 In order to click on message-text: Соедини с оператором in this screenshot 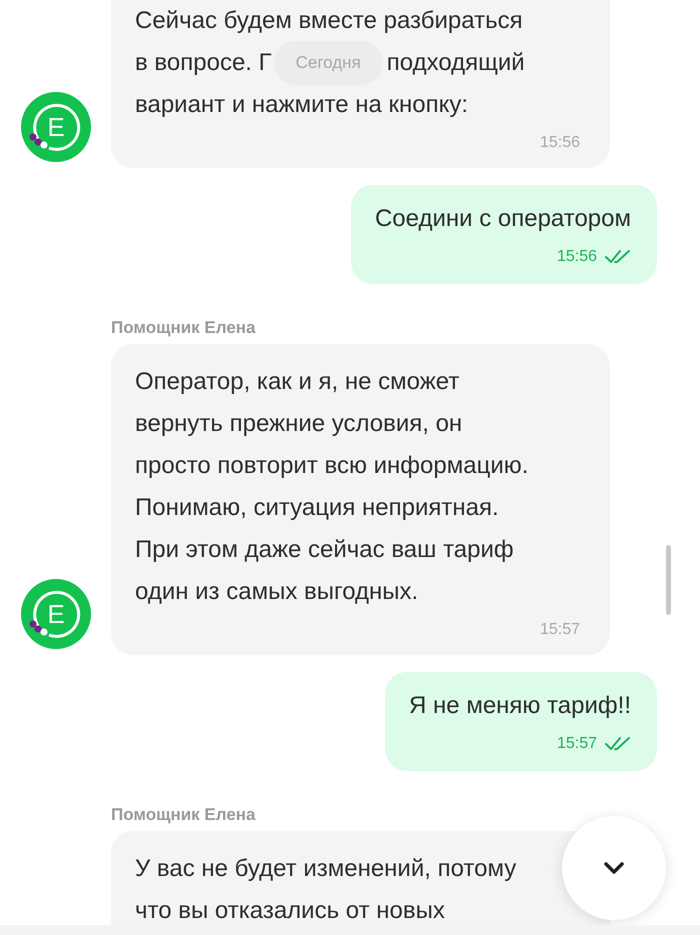, I will do `click(502, 219)`.